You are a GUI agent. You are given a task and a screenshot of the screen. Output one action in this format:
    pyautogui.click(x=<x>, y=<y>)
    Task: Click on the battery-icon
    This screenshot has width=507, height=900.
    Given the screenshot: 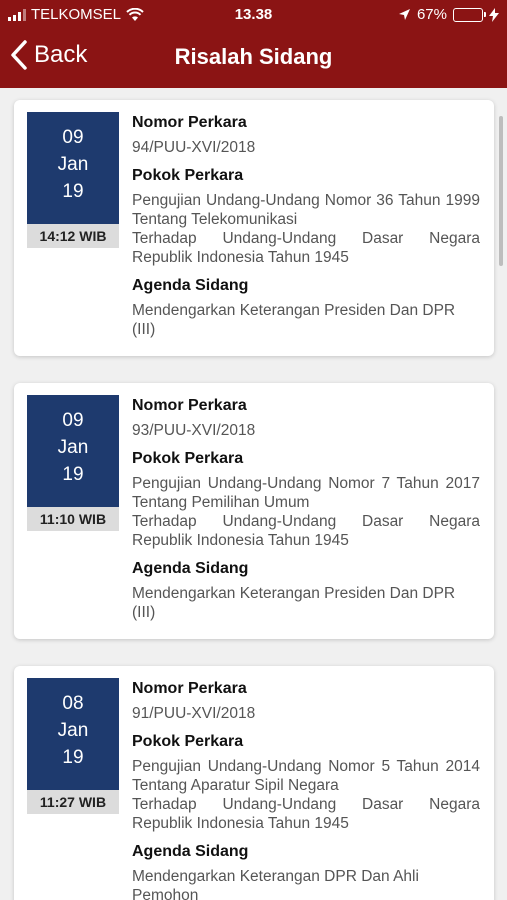 What is the action you would take?
    pyautogui.click(x=469, y=14)
    